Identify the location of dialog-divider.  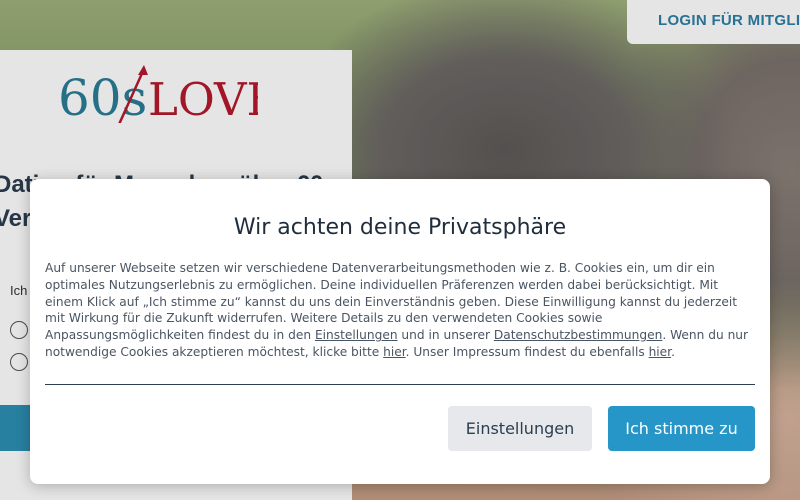
(400, 384).